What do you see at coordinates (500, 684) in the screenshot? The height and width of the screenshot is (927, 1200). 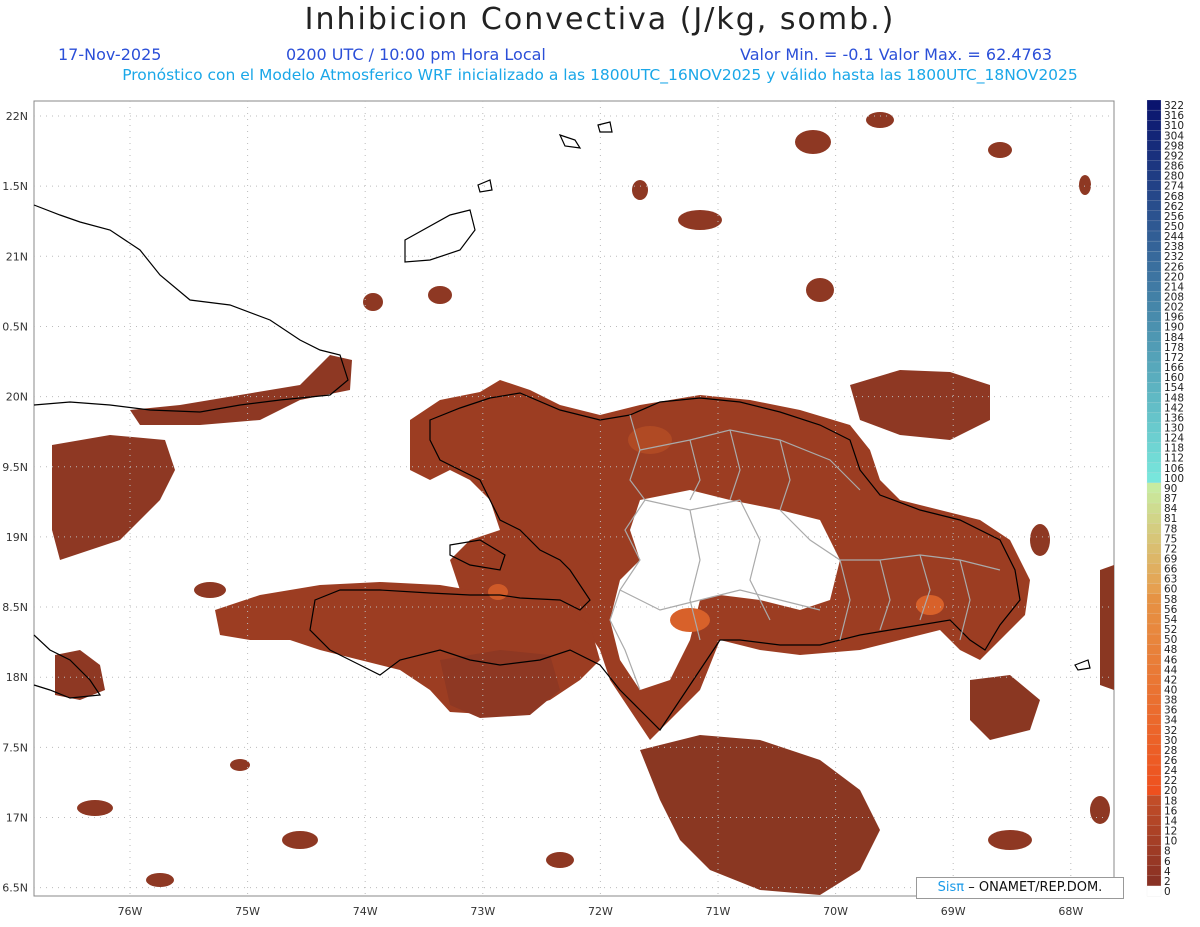 I see `shade-south-central` at bounding box center [500, 684].